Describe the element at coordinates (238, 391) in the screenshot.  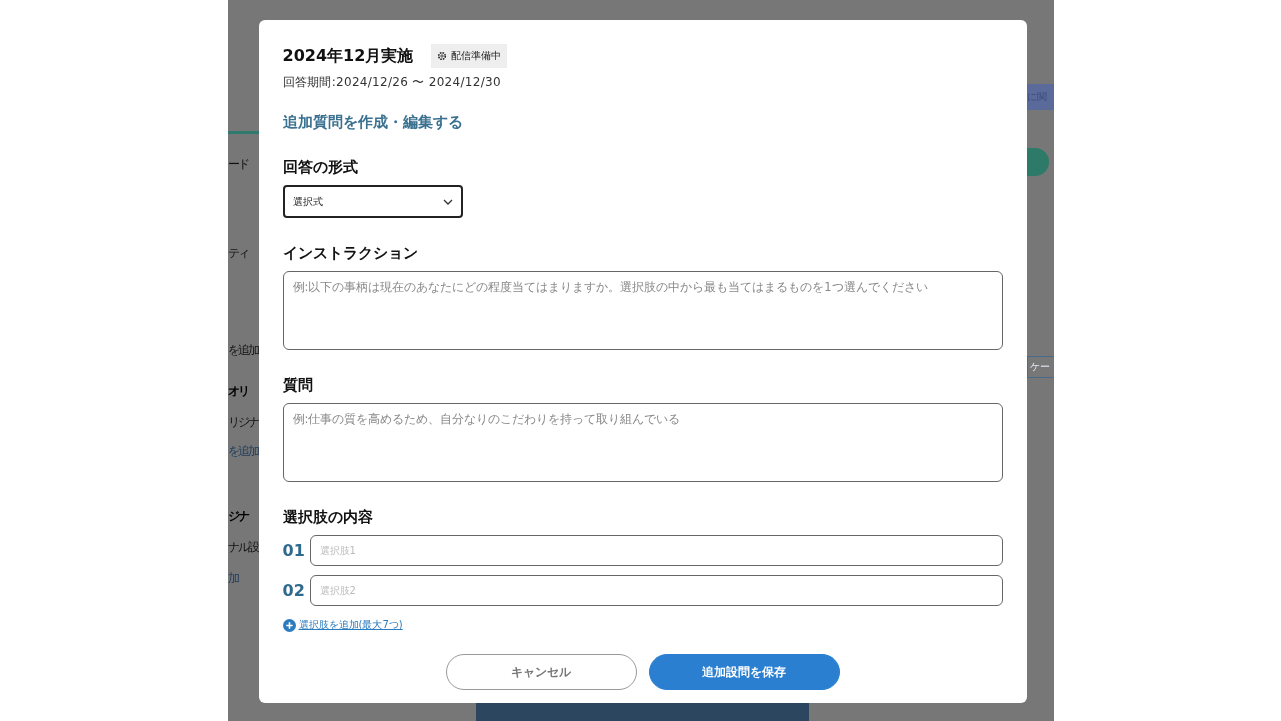
I see `background-text: オリ` at that location.